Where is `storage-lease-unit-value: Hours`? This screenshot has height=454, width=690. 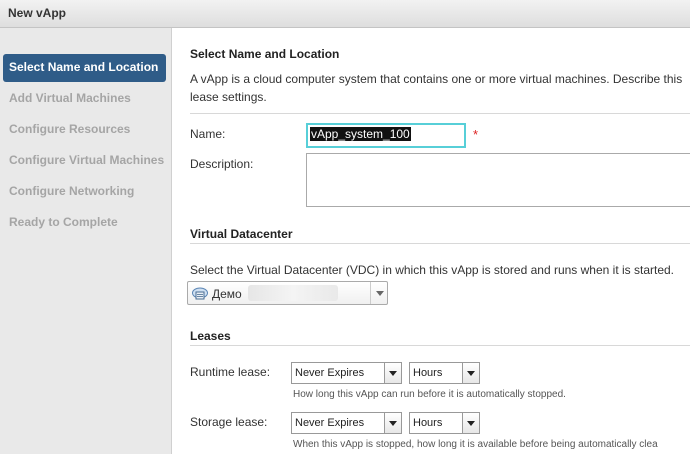
storage-lease-unit-value: Hours is located at coordinates (428, 423).